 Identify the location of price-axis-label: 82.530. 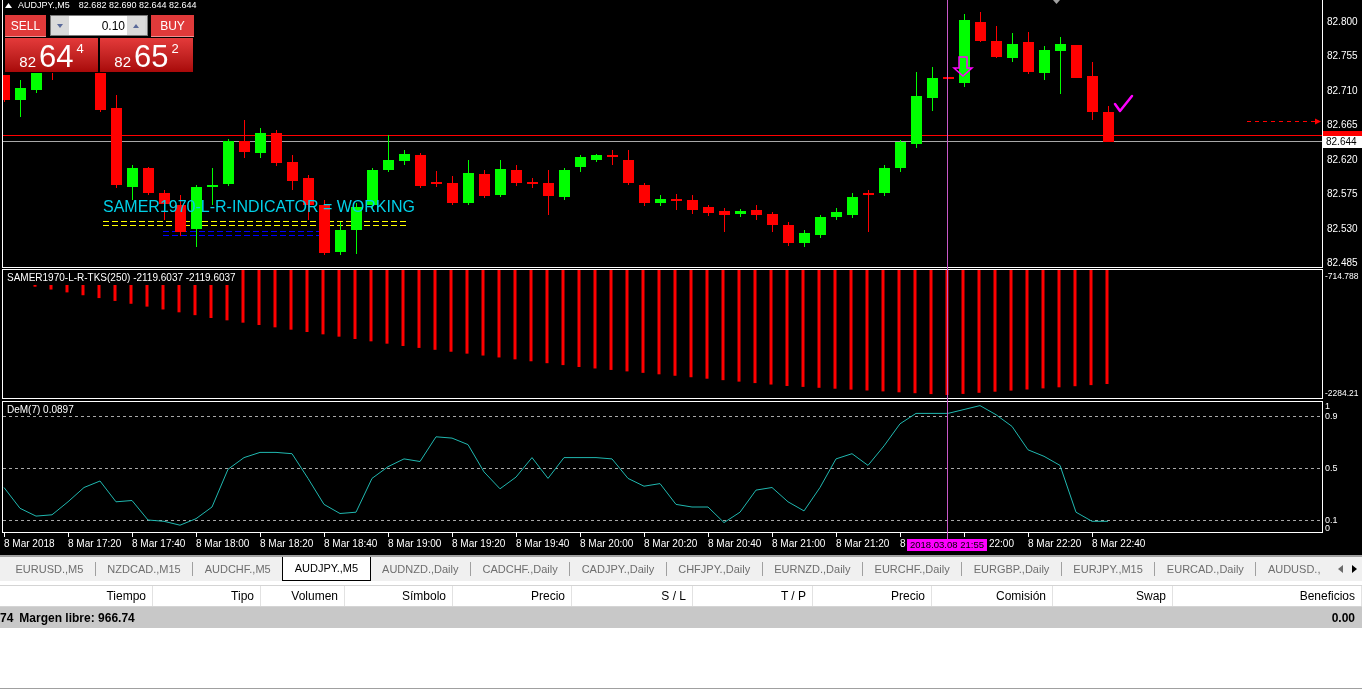
(1342, 228).